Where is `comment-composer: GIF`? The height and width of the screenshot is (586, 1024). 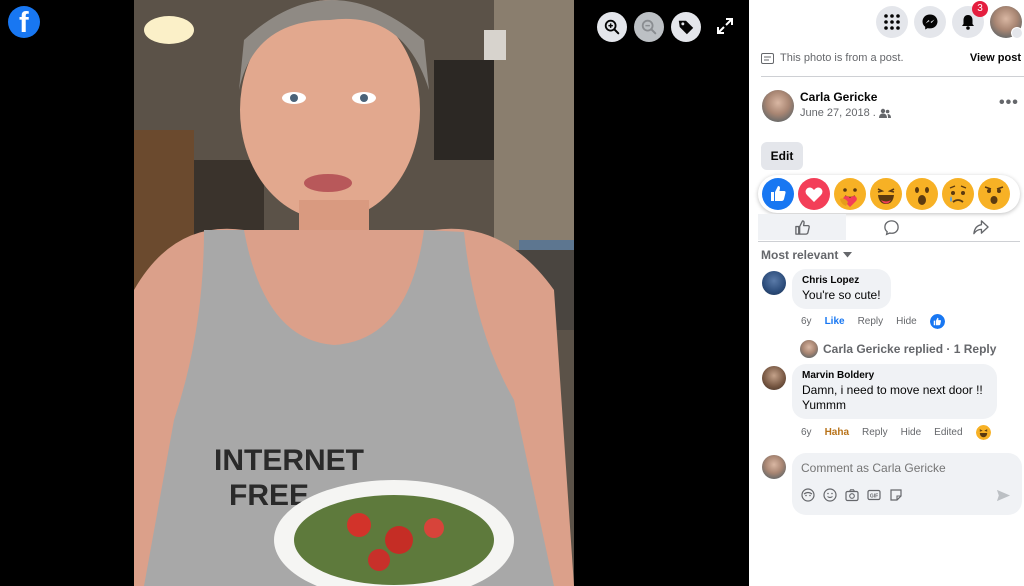 comment-composer: GIF is located at coordinates (907, 484).